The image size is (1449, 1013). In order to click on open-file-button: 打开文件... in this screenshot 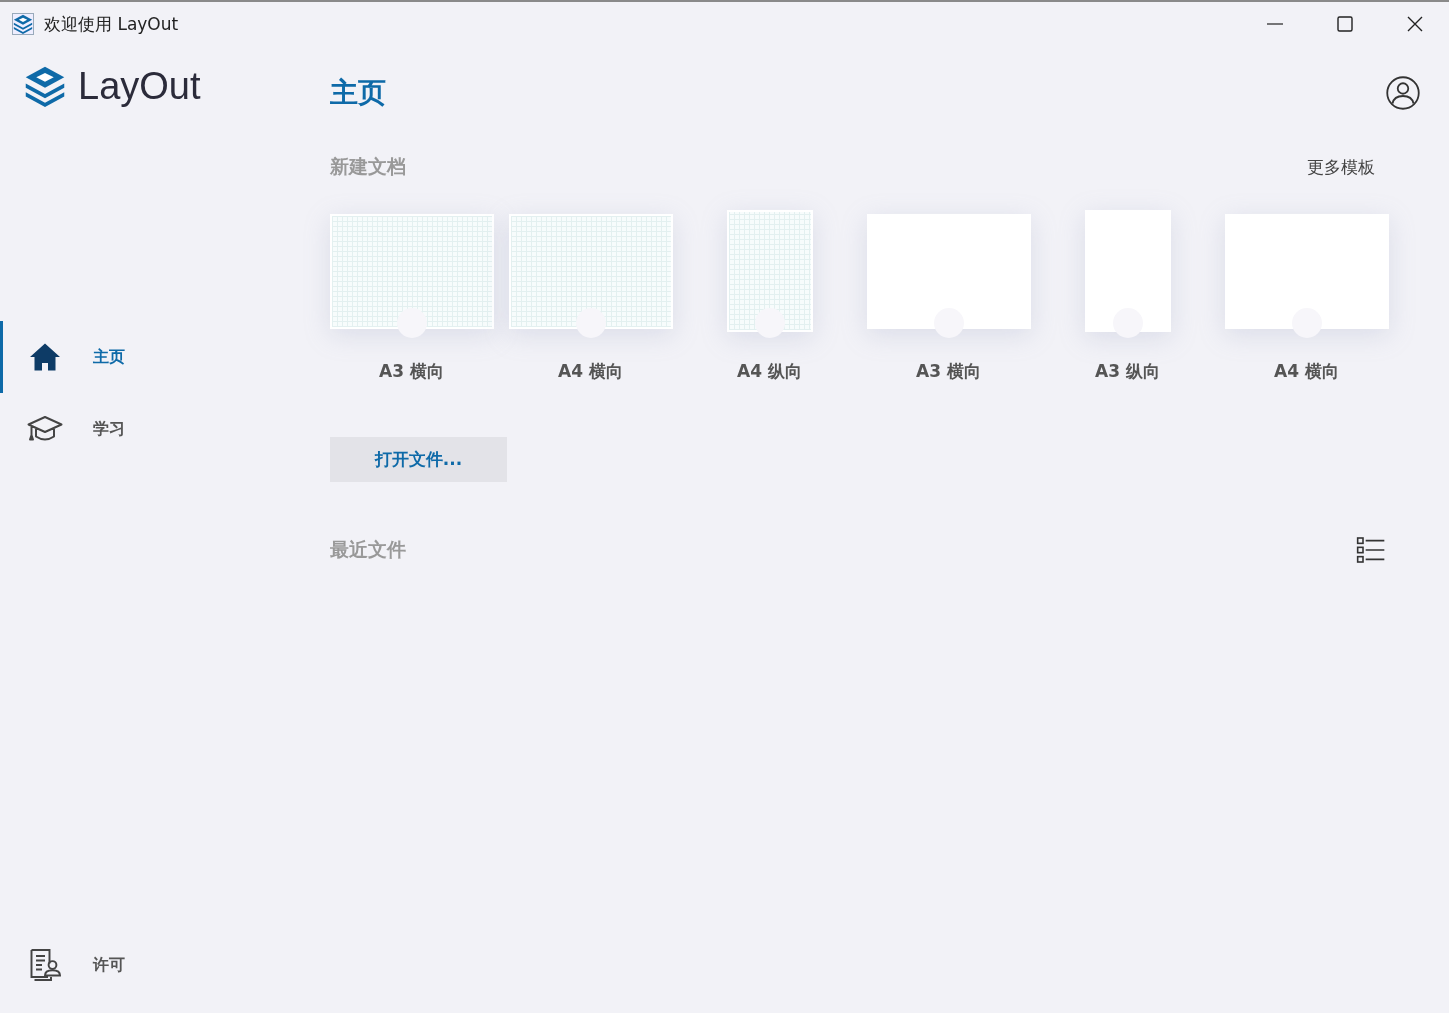, I will do `click(418, 459)`.